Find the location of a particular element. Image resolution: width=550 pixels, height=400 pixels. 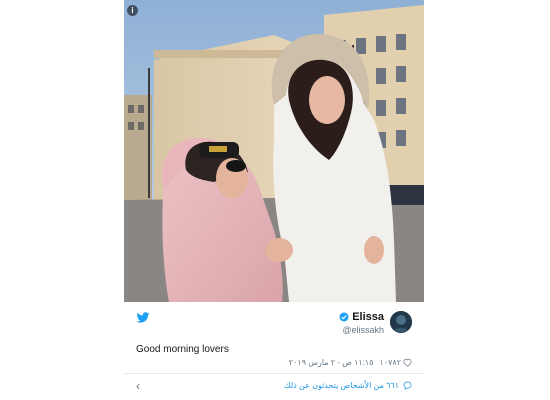

people-talking-text: ٦٦١ من الأشخاص يتحدثون عن ذلك is located at coordinates (341, 385).